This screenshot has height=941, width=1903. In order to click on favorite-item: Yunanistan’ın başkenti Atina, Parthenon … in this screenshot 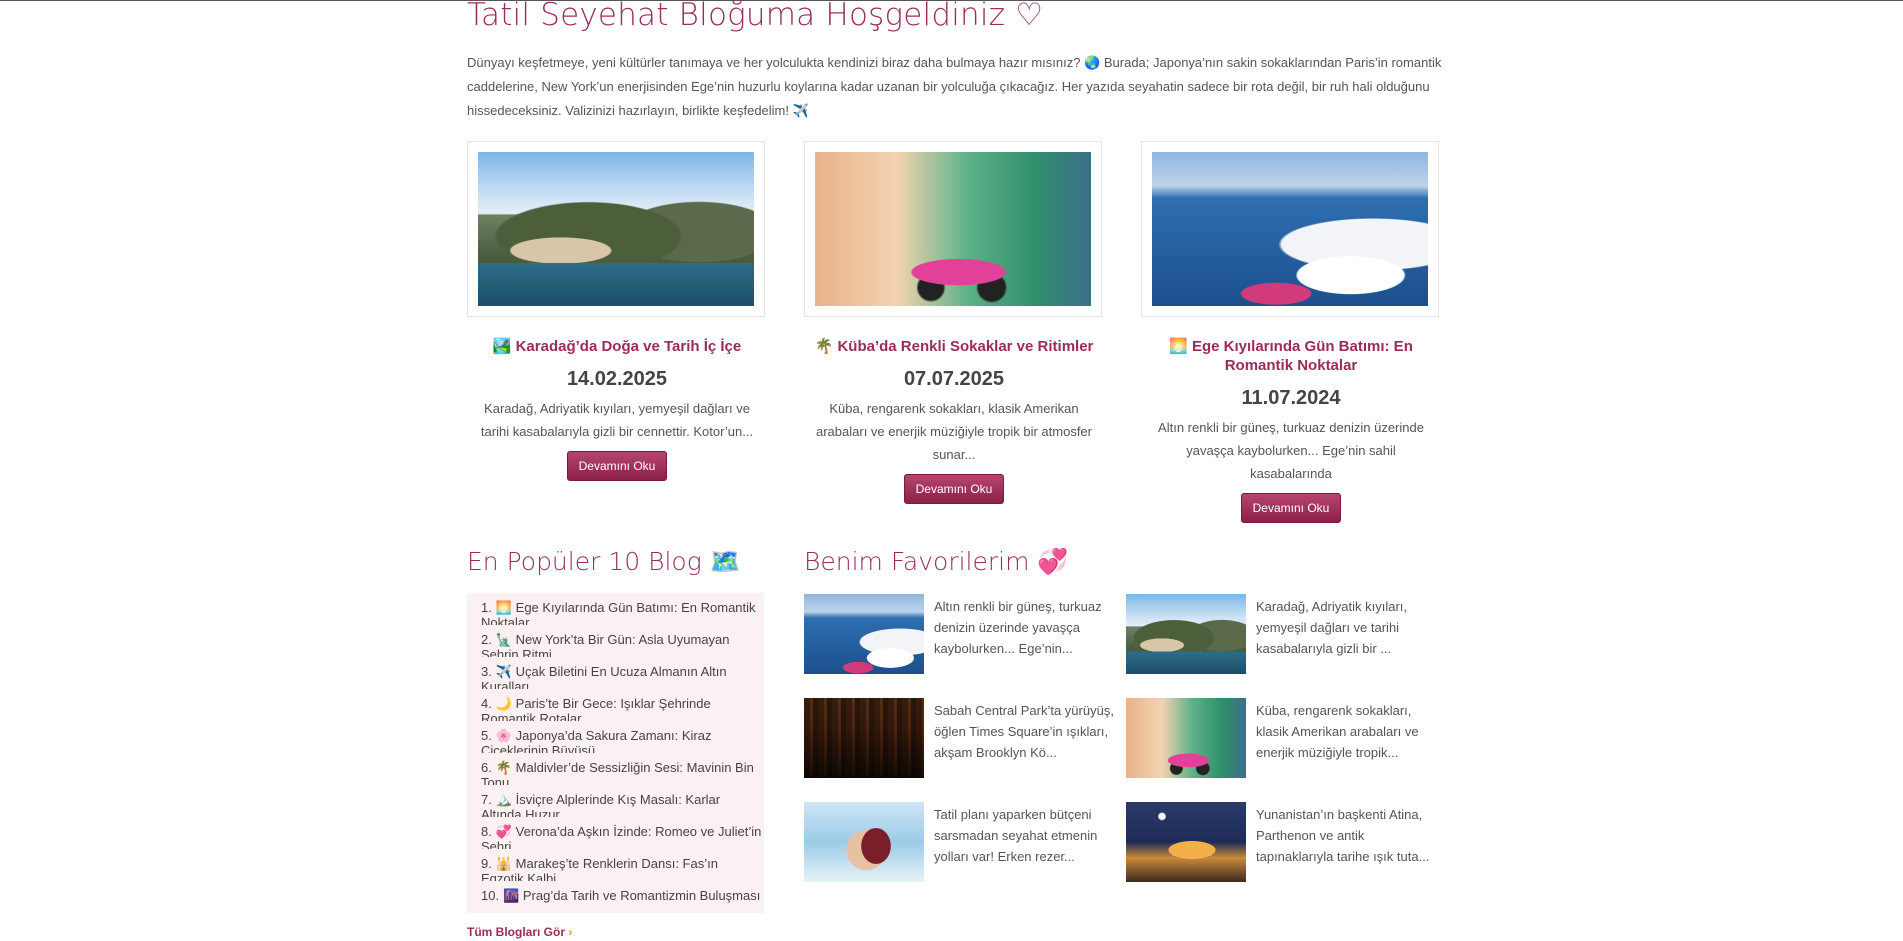, I will do `click(1281, 844)`.